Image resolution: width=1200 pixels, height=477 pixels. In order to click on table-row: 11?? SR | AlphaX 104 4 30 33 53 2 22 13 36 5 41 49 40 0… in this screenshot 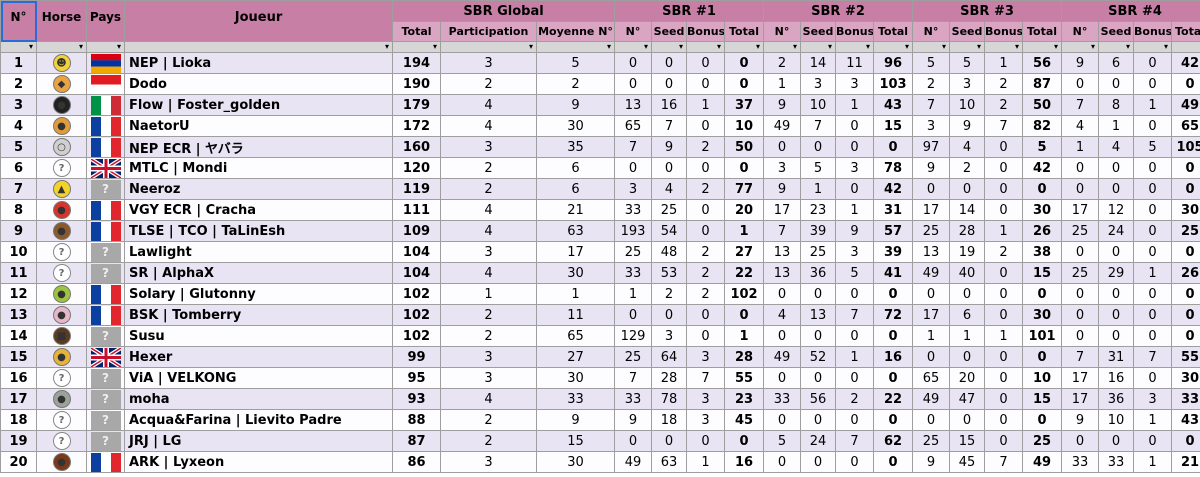, I will do `click(600, 273)`.